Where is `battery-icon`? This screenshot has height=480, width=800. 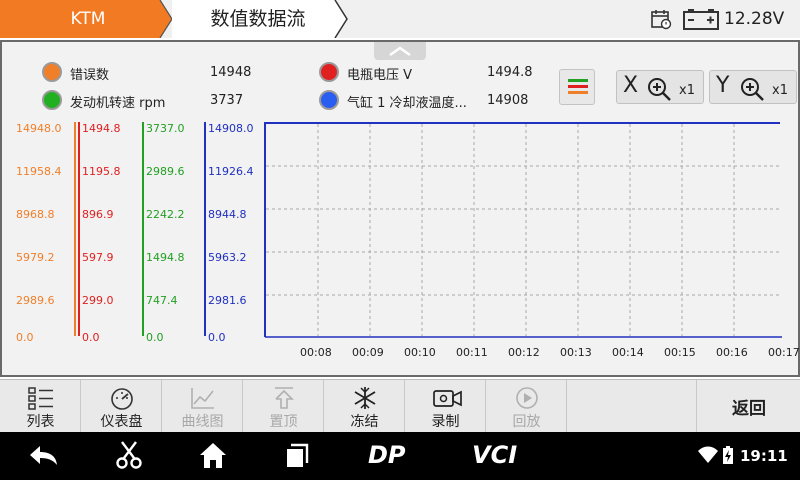
battery-icon is located at coordinates (701, 19).